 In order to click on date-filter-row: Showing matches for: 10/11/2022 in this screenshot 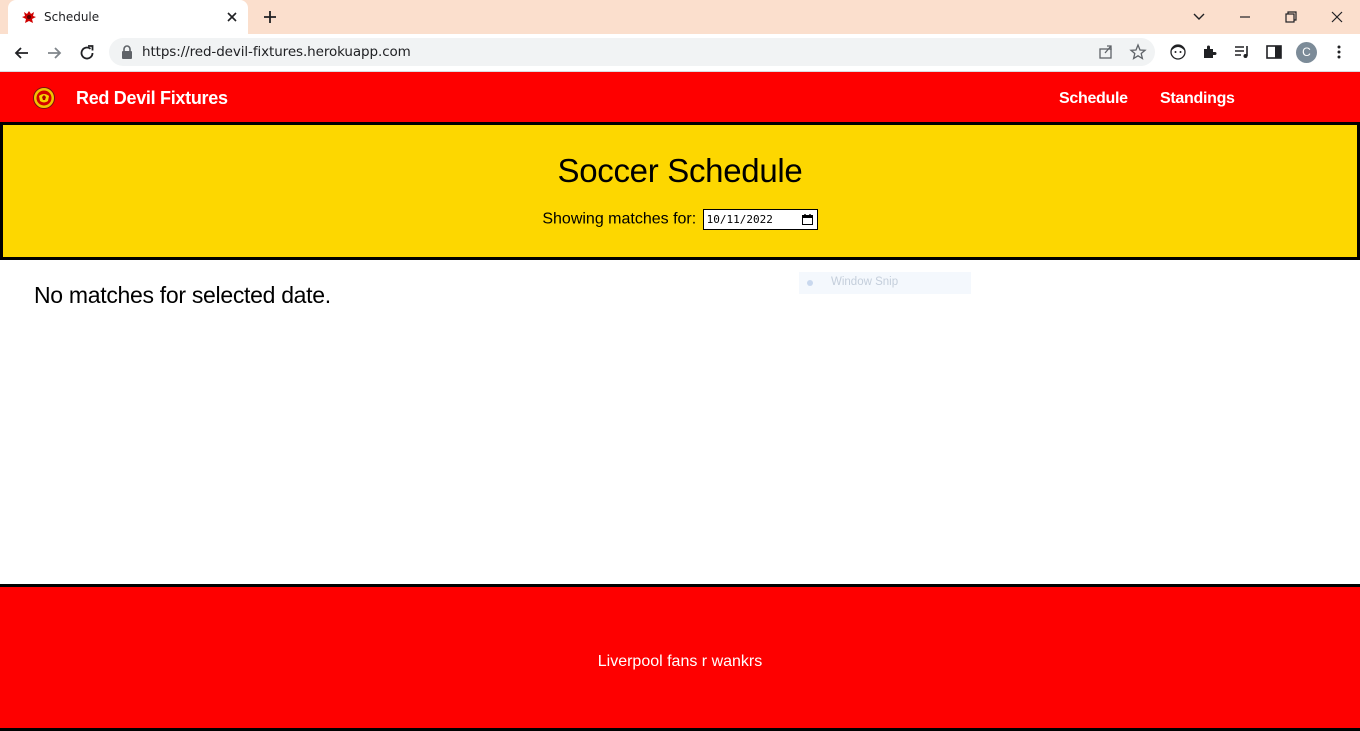, I will do `click(680, 219)`.